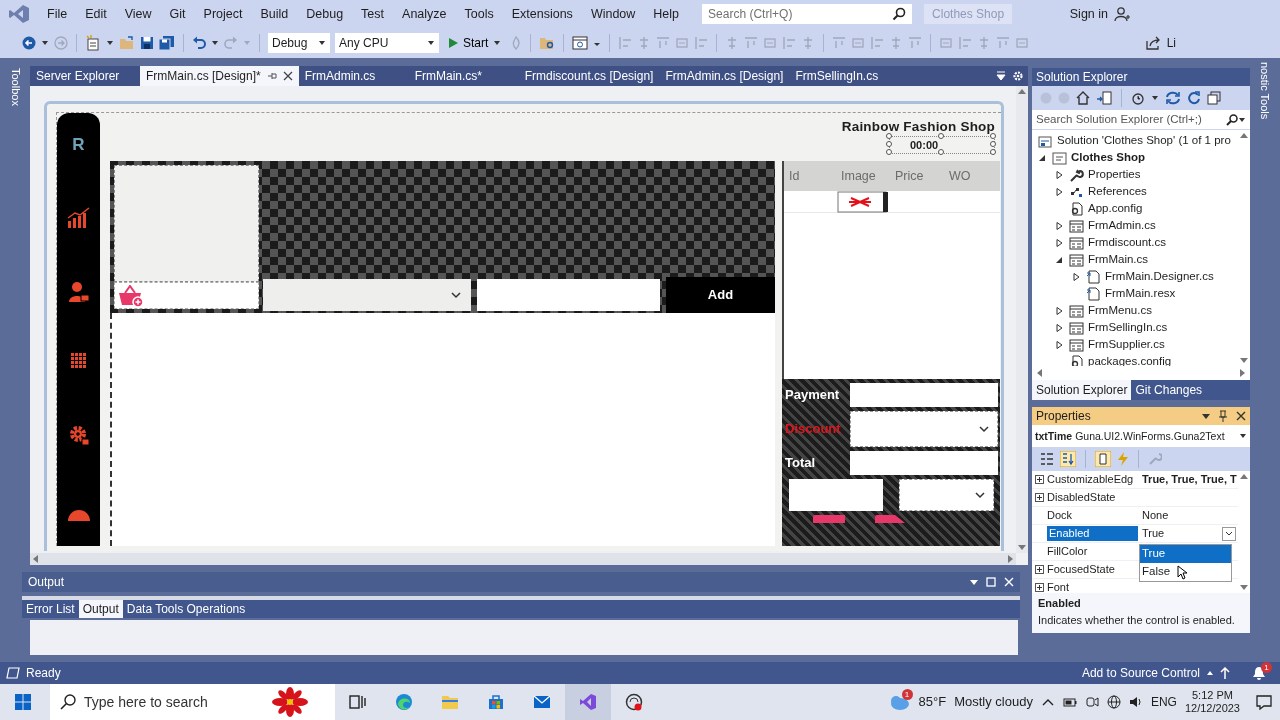 Image resolution: width=1280 pixels, height=720 pixels. What do you see at coordinates (666, 14) in the screenshot?
I see `menu-item: Help` at bounding box center [666, 14].